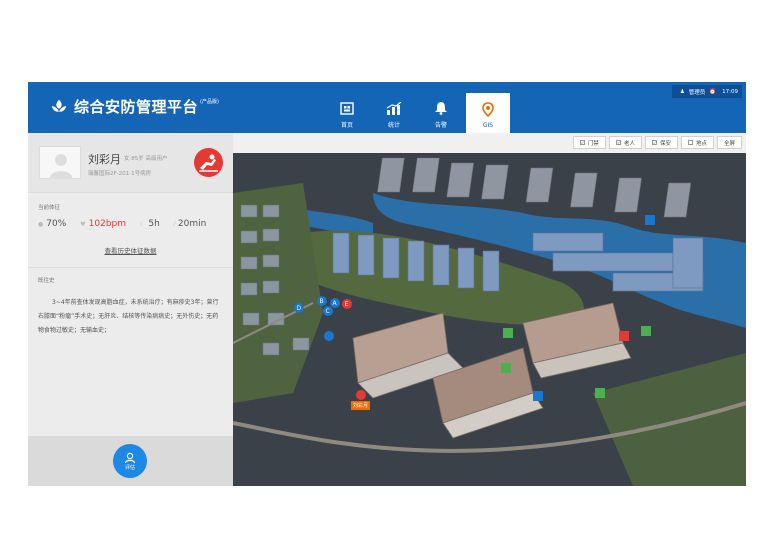  What do you see at coordinates (697, 92) in the screenshot?
I see `user-name: 管理员` at bounding box center [697, 92].